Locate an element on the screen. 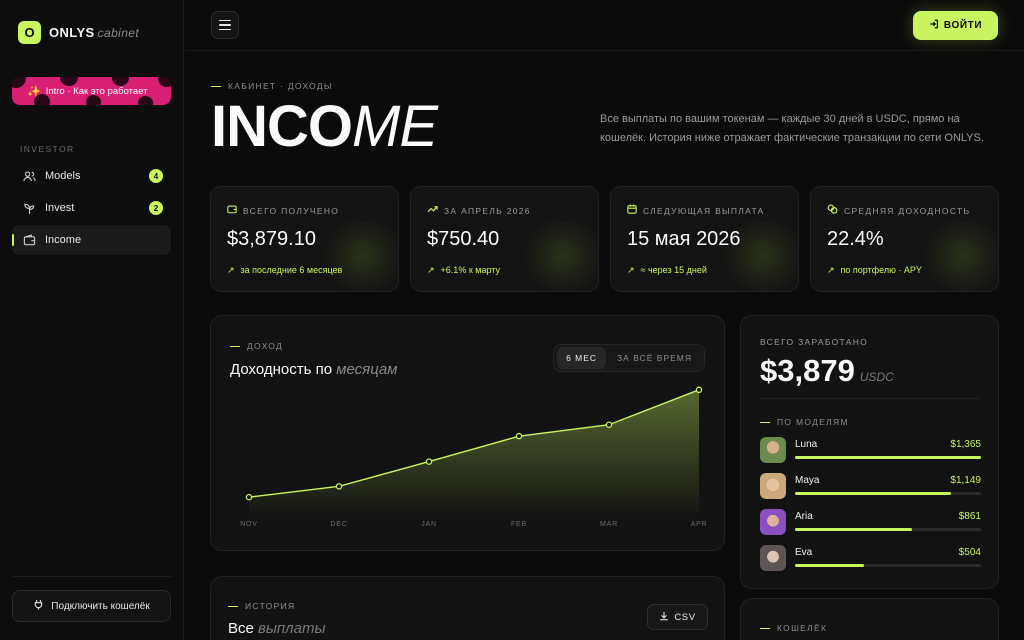 This screenshot has height=640, width=1024. connect-wallet-button: Подключить кошелёк is located at coordinates (91, 606).